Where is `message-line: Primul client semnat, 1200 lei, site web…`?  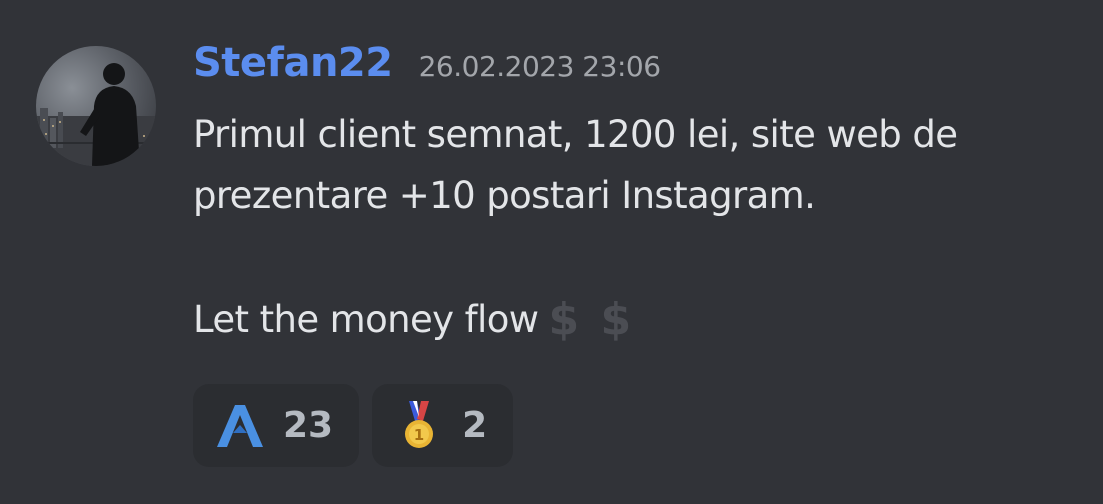
message-line: Primul client semnat, 1200 lei, site web… is located at coordinates (575, 134).